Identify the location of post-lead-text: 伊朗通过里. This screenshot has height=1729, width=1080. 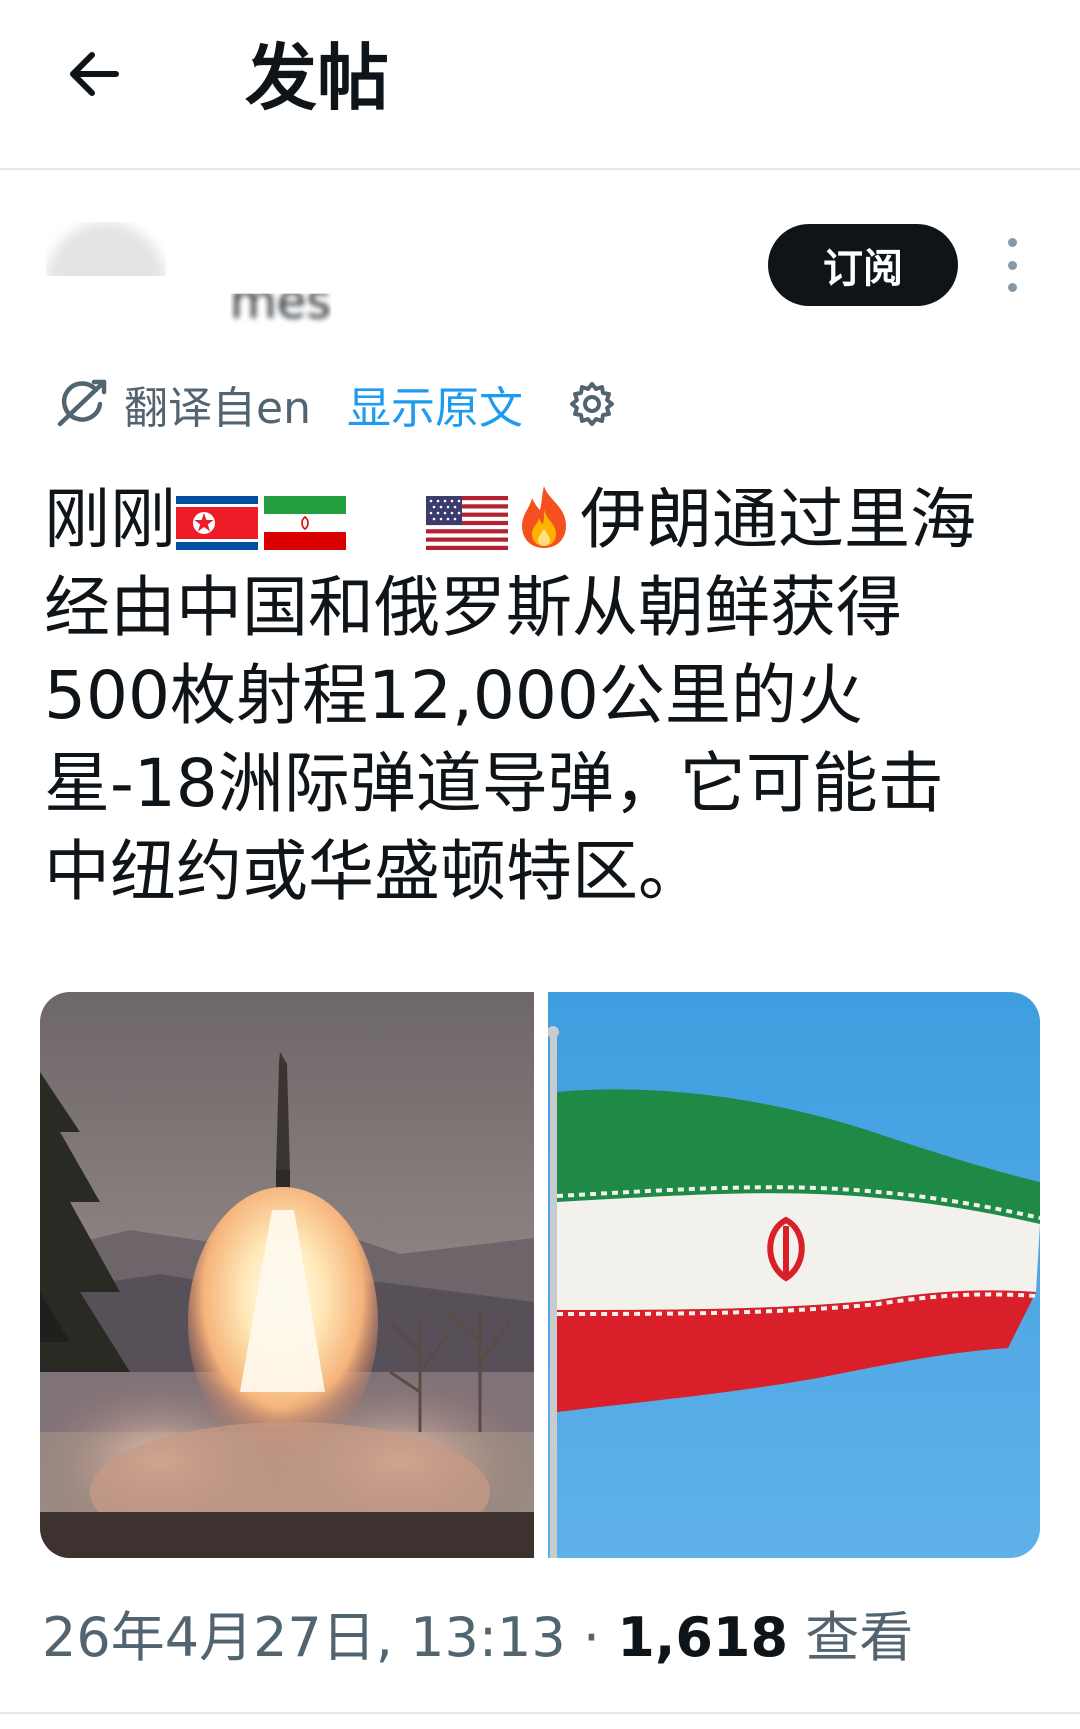
(745, 519).